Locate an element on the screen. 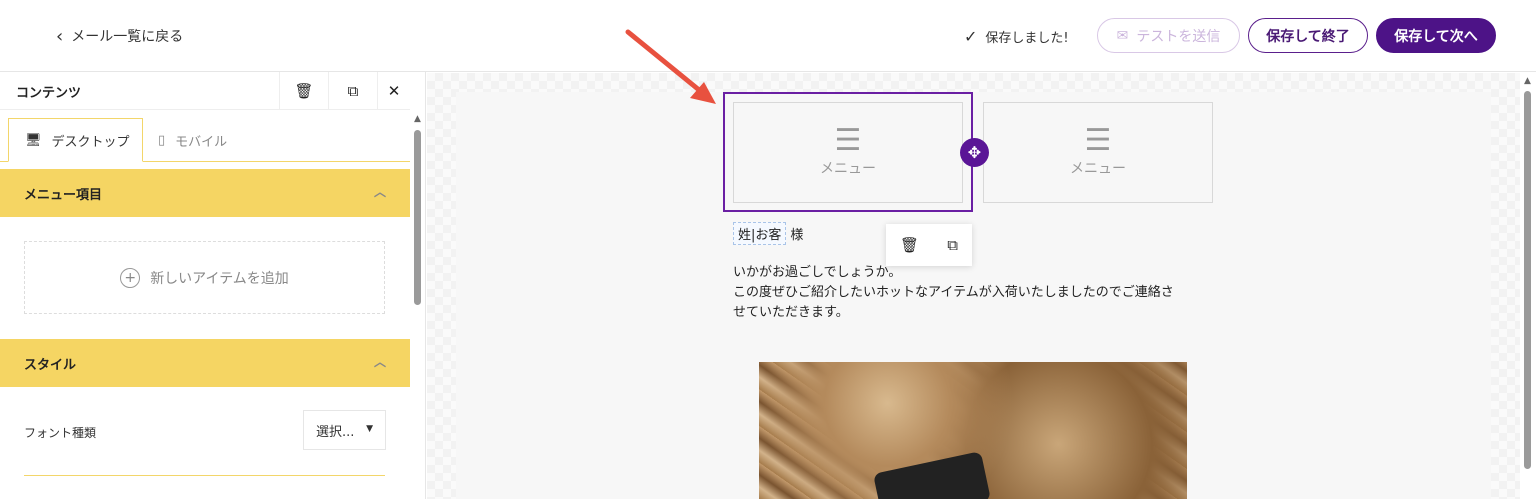 The height and width of the screenshot is (499, 1536). product-image is located at coordinates (973, 430).